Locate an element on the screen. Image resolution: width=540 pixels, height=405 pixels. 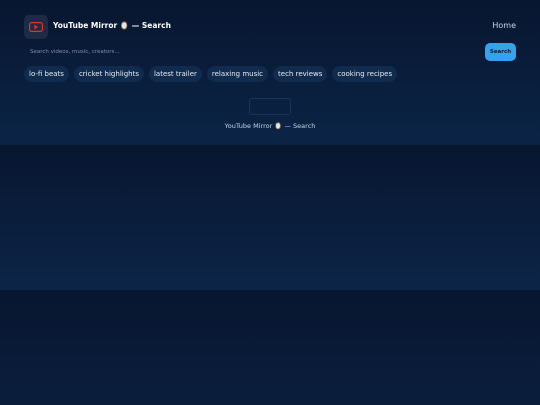
suggestion-chip: cooking recipes is located at coordinates (365, 74).